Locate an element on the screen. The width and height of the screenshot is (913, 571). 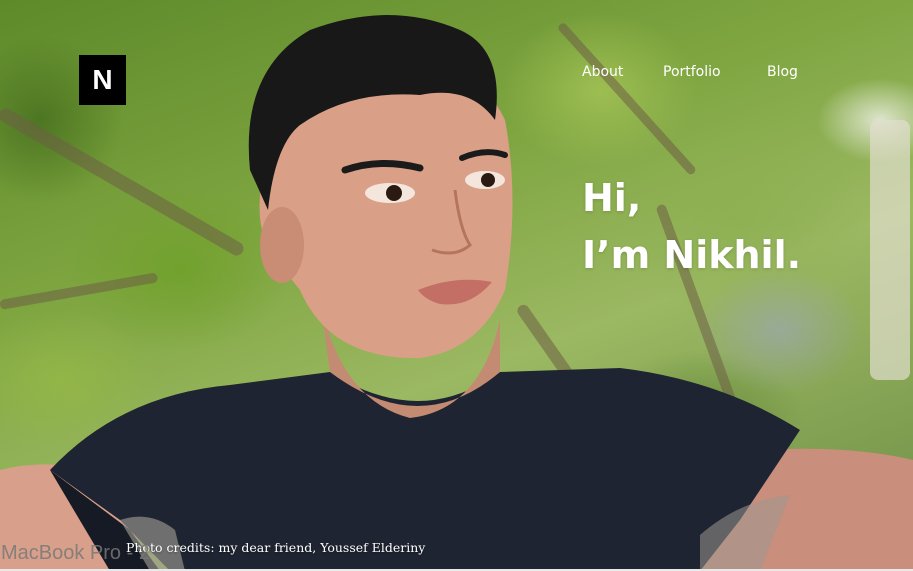
n-logo-icon: N is located at coordinates (102, 79).